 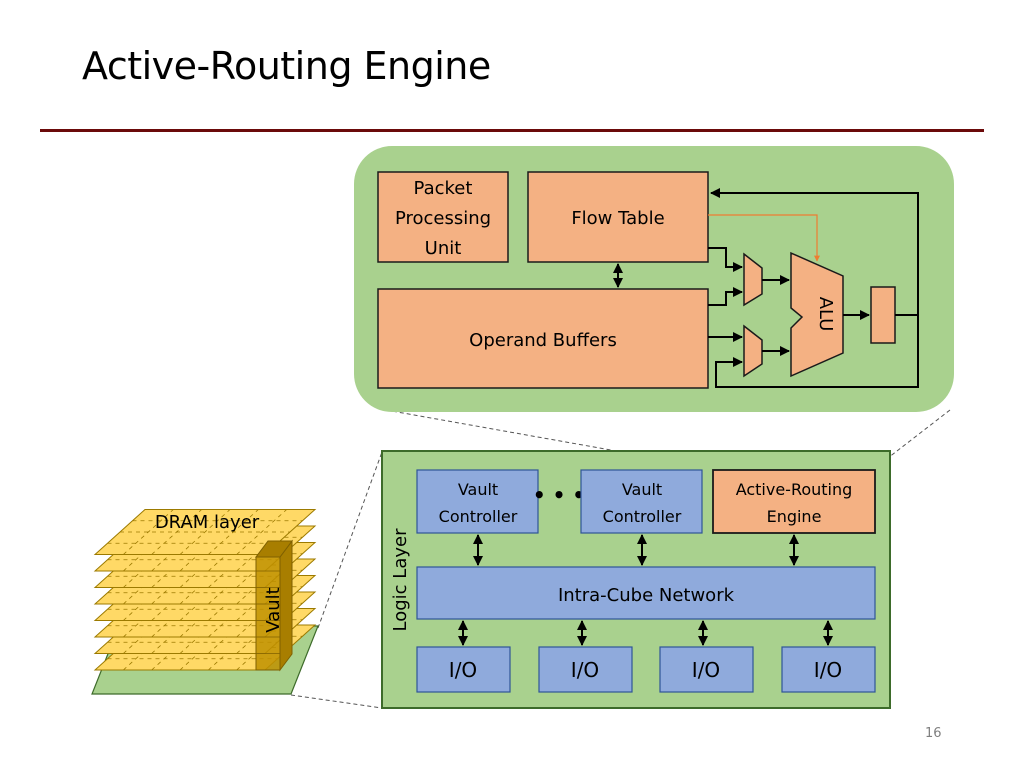 What do you see at coordinates (207, 522) in the screenshot?
I see `dram-layer-label: DRAM layer` at bounding box center [207, 522].